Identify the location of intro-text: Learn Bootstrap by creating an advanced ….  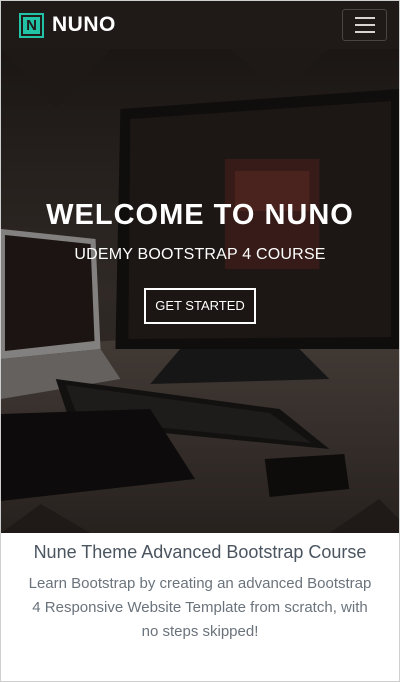
(200, 607).